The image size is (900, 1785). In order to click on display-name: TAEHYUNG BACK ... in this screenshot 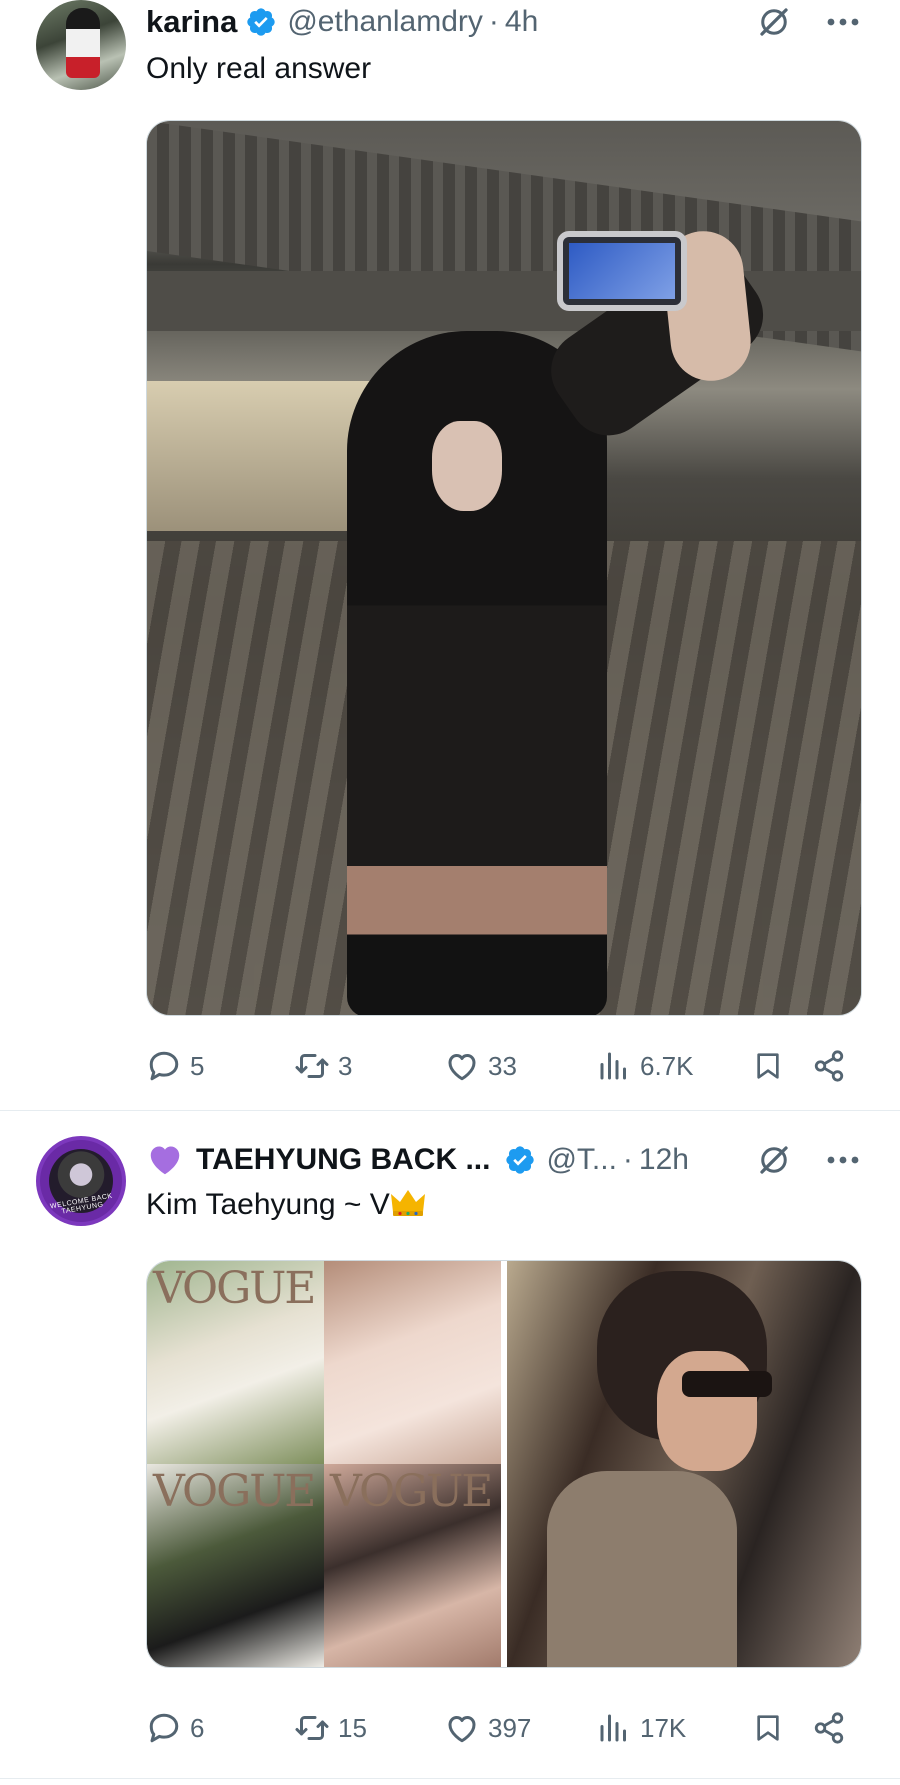, I will do `click(343, 1160)`.